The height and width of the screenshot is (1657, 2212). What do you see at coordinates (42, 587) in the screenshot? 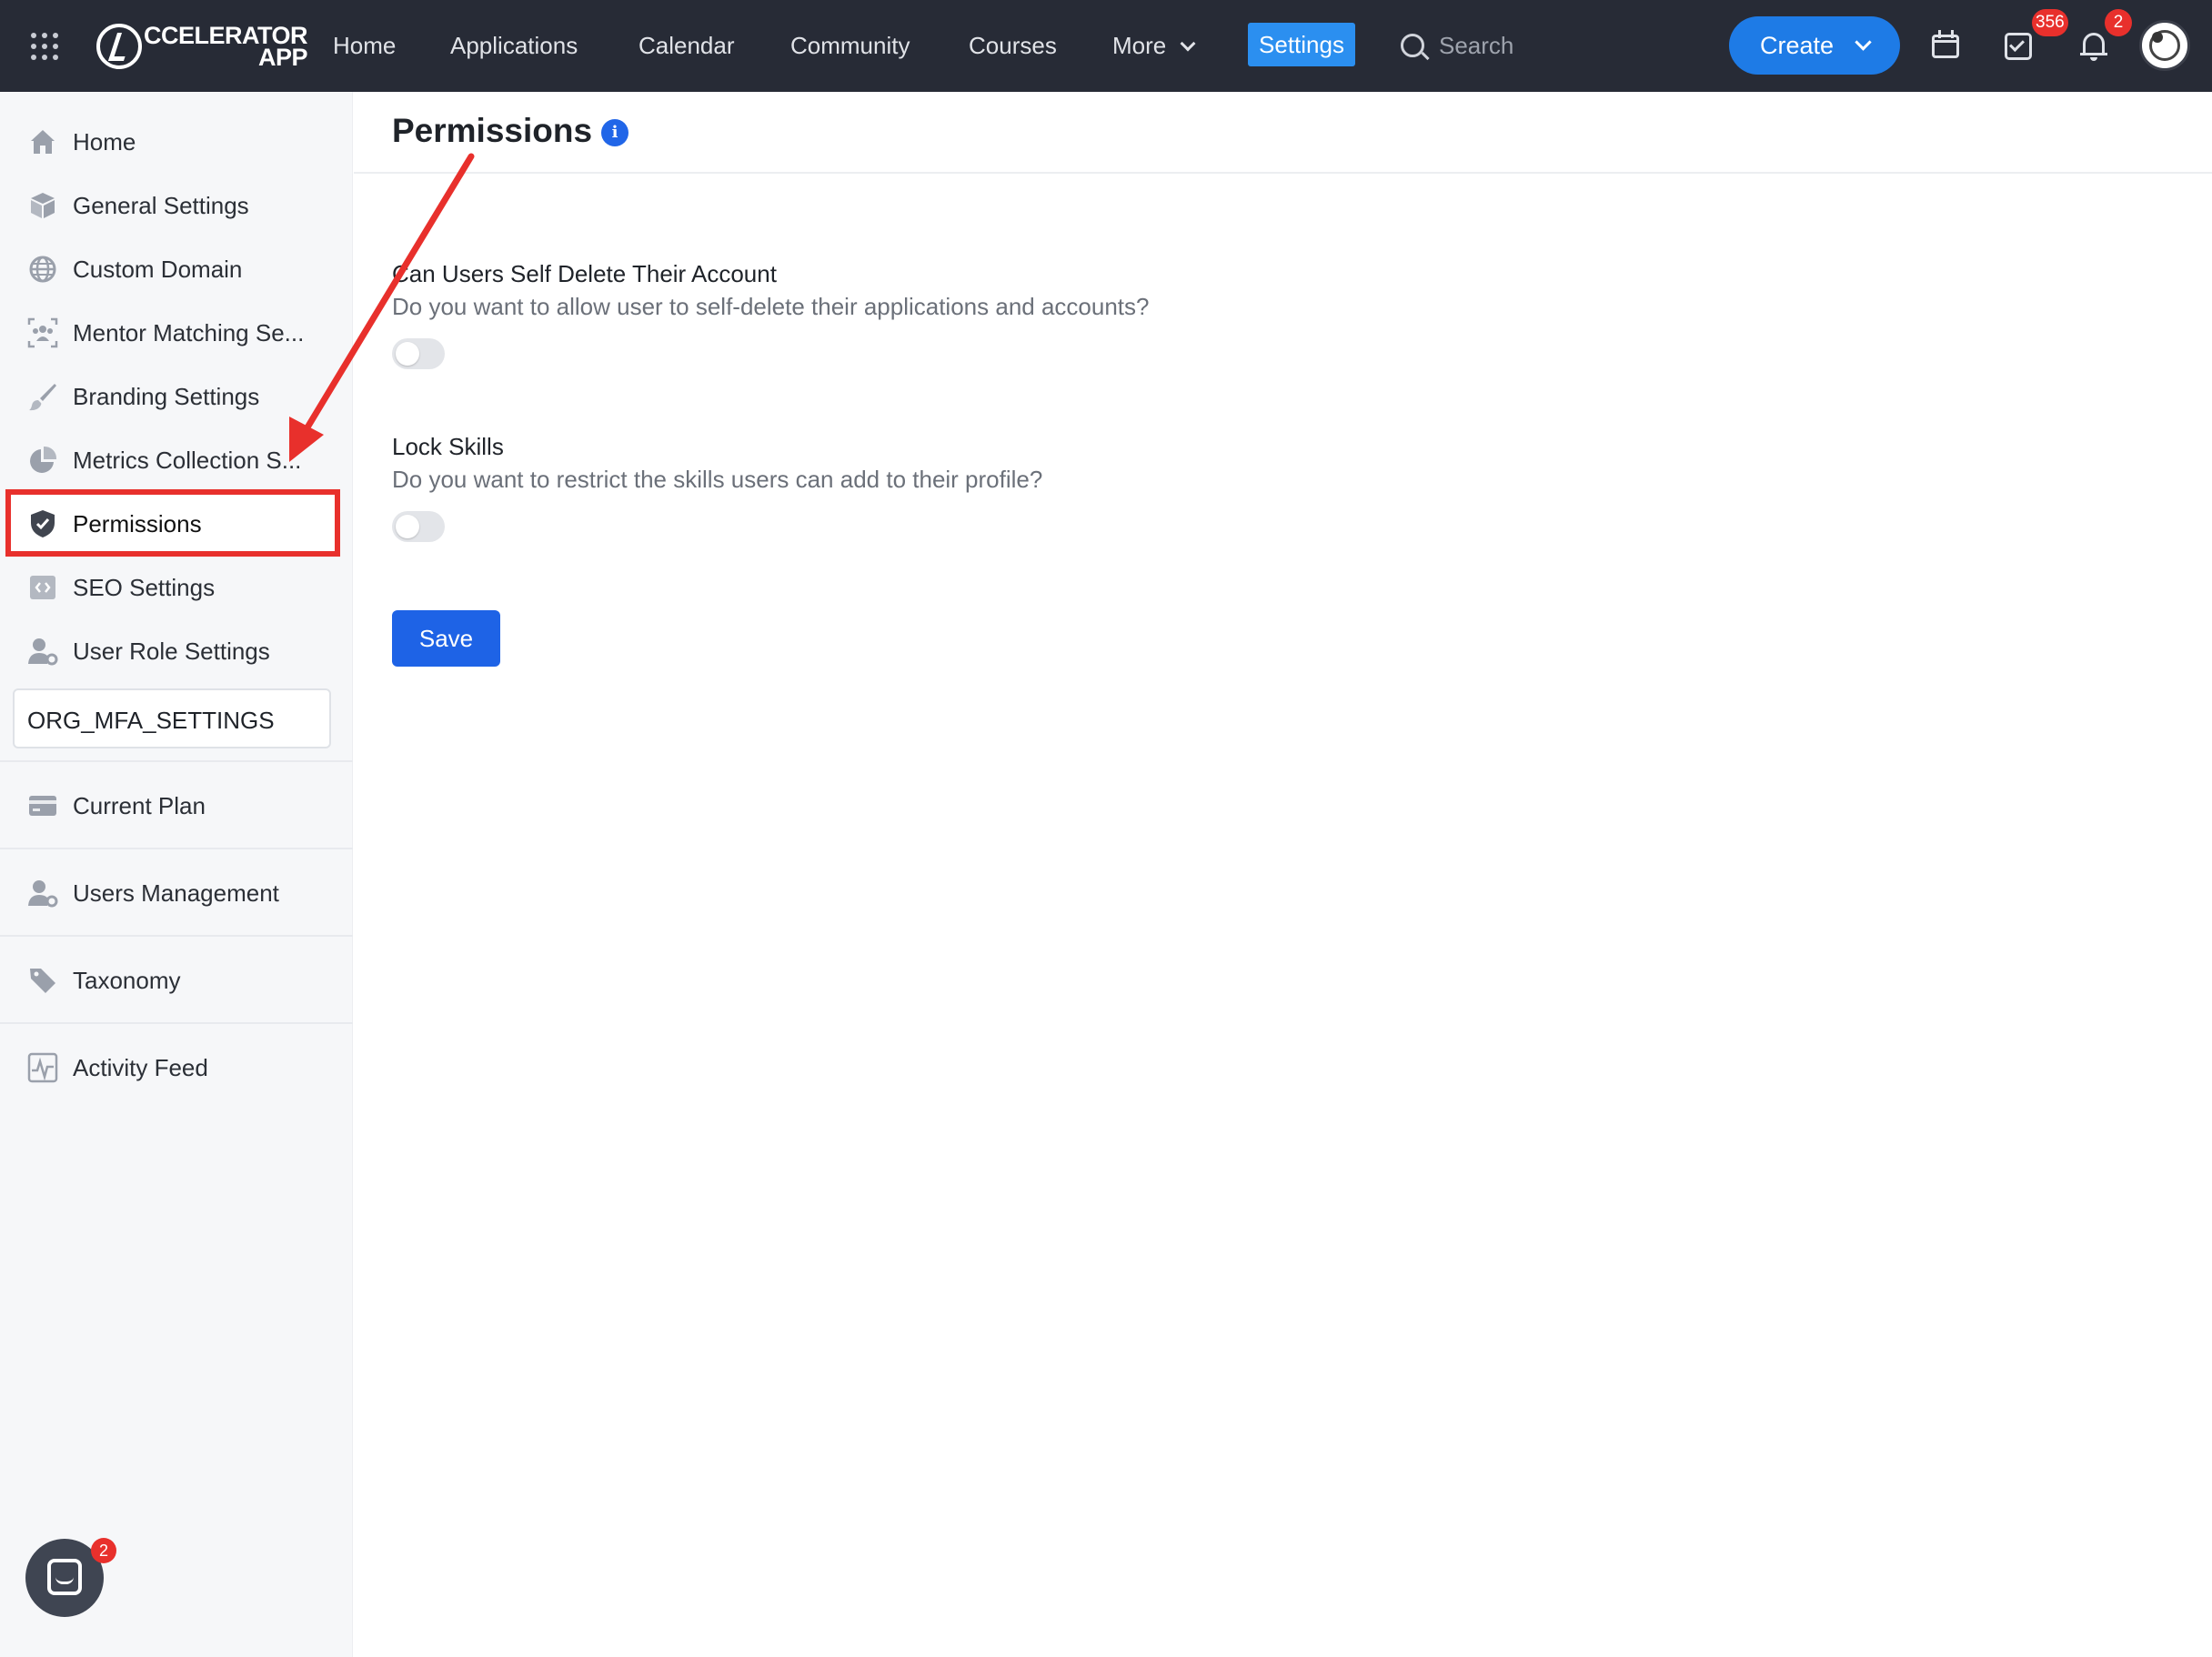
I see `code-icon` at bounding box center [42, 587].